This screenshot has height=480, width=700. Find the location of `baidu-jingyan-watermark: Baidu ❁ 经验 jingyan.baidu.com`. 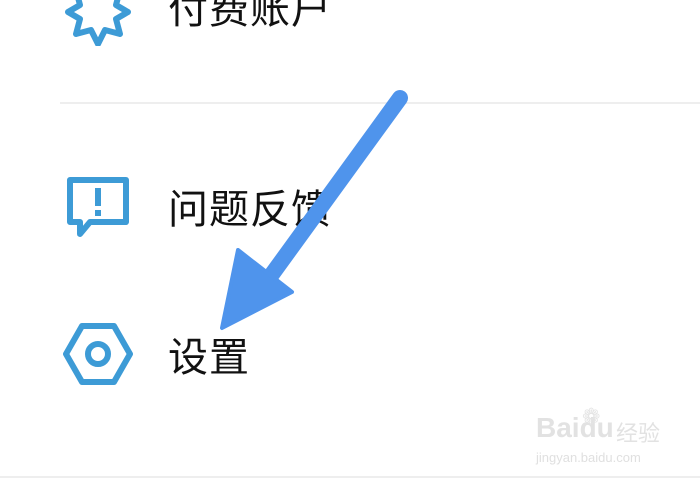

baidu-jingyan-watermark: Baidu ❁ 经验 jingyan.baidu.com is located at coordinates (611, 437).